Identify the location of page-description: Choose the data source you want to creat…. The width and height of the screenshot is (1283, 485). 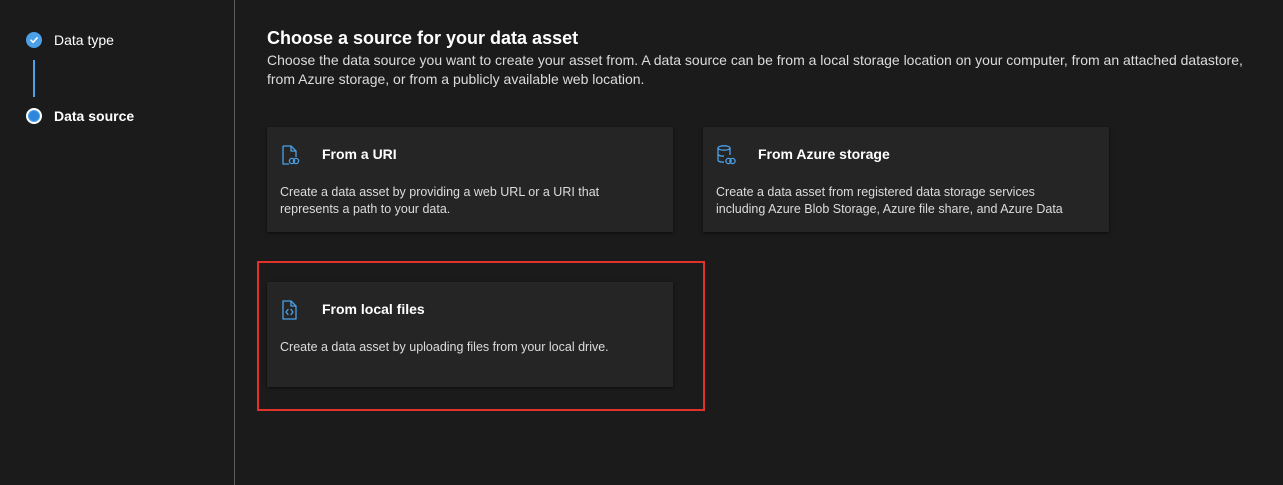
(755, 69).